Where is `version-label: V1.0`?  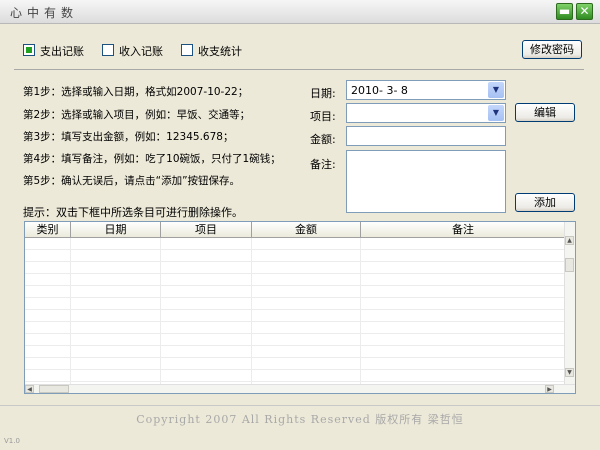
version-label: V1.0 is located at coordinates (12, 441).